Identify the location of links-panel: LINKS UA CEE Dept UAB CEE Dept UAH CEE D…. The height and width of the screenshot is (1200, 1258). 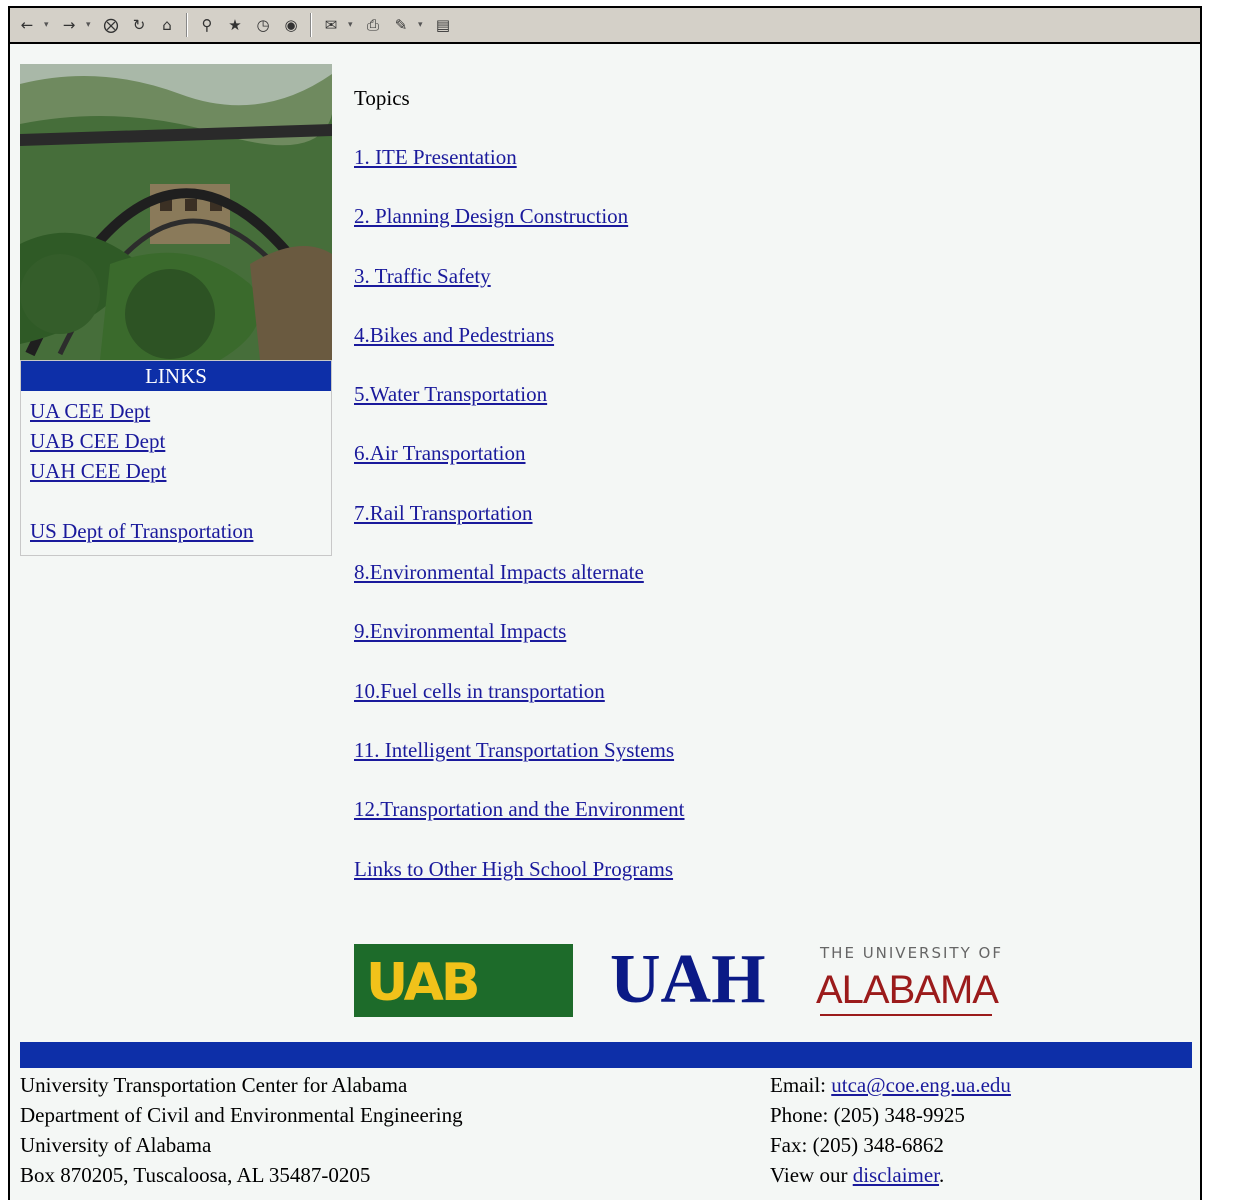
(176, 458).